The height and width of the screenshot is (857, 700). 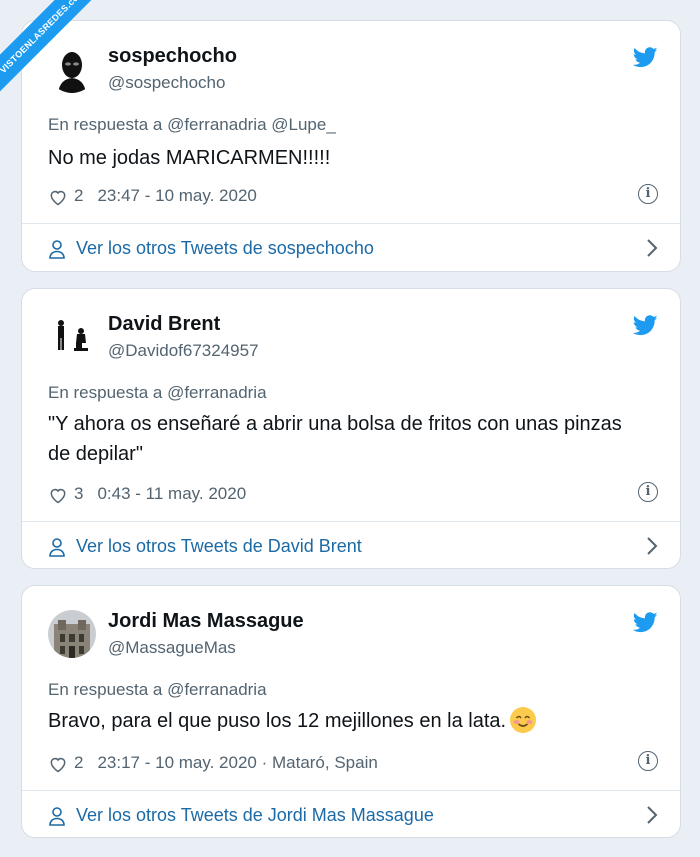 What do you see at coordinates (166, 83) in the screenshot?
I see `user-handle: @sospechocho` at bounding box center [166, 83].